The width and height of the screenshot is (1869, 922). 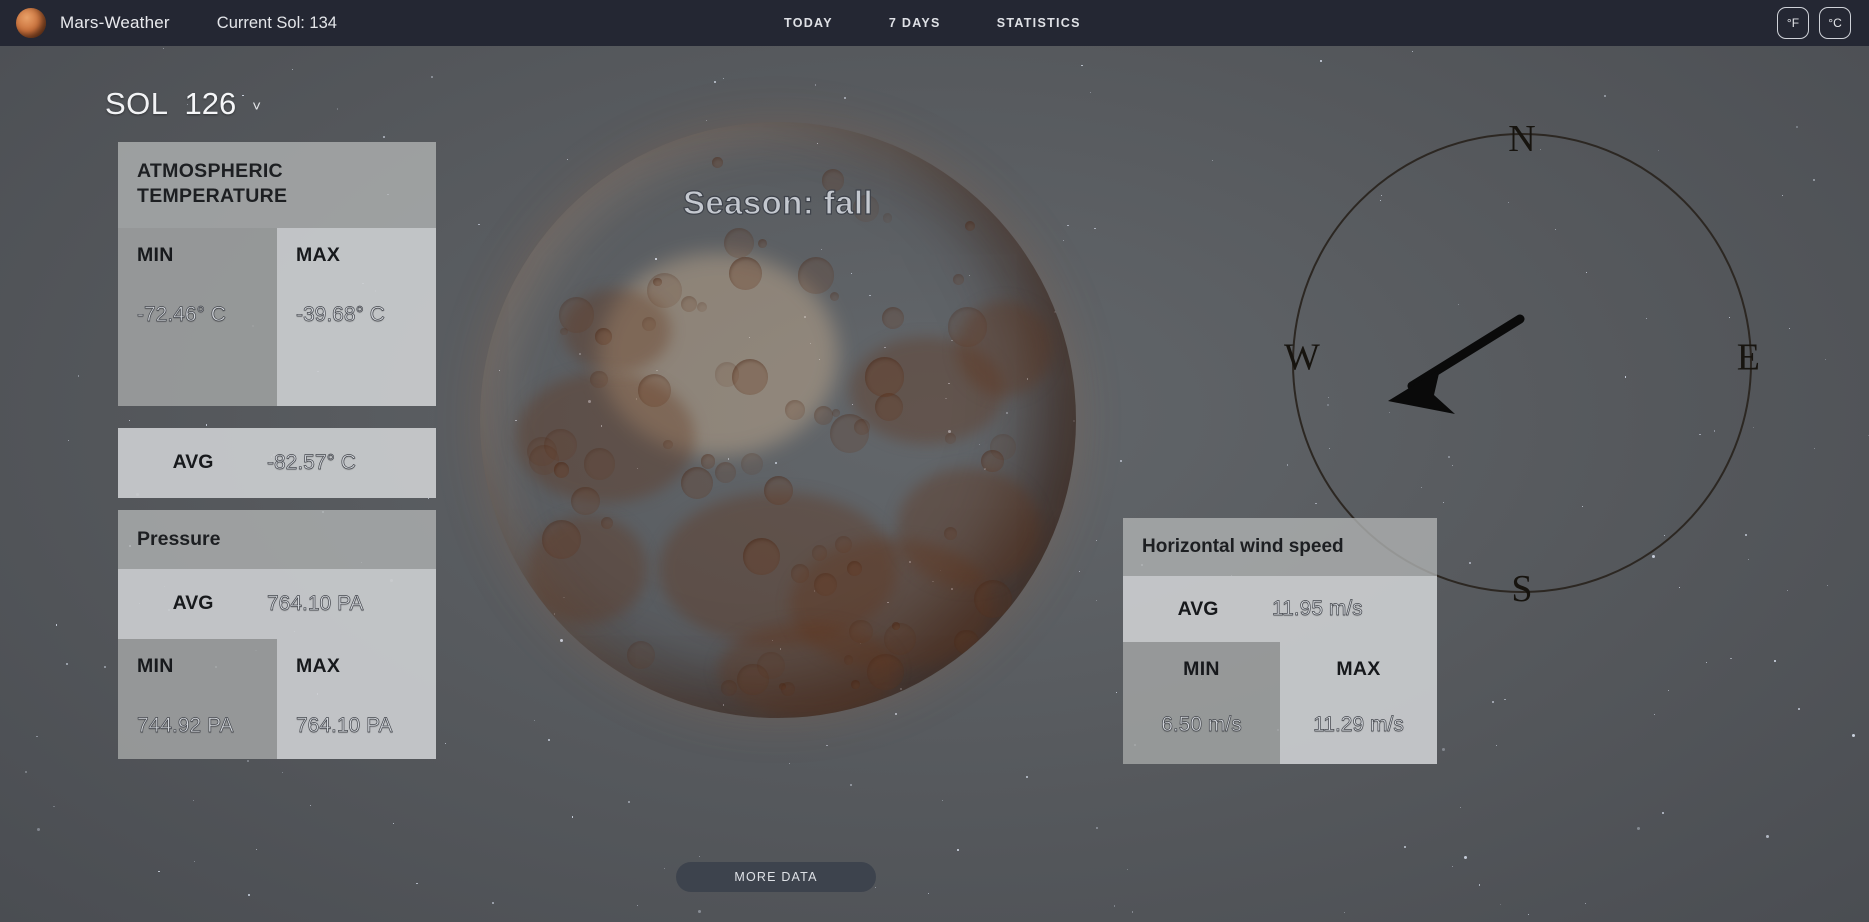 What do you see at coordinates (277, 539) in the screenshot?
I see `pressure-card-title: Pressure` at bounding box center [277, 539].